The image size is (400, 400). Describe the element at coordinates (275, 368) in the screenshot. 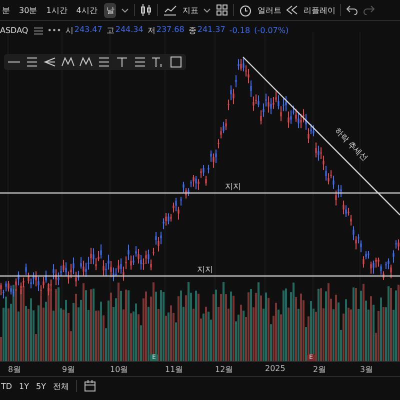

I see `date-axis-label: 2025` at that location.